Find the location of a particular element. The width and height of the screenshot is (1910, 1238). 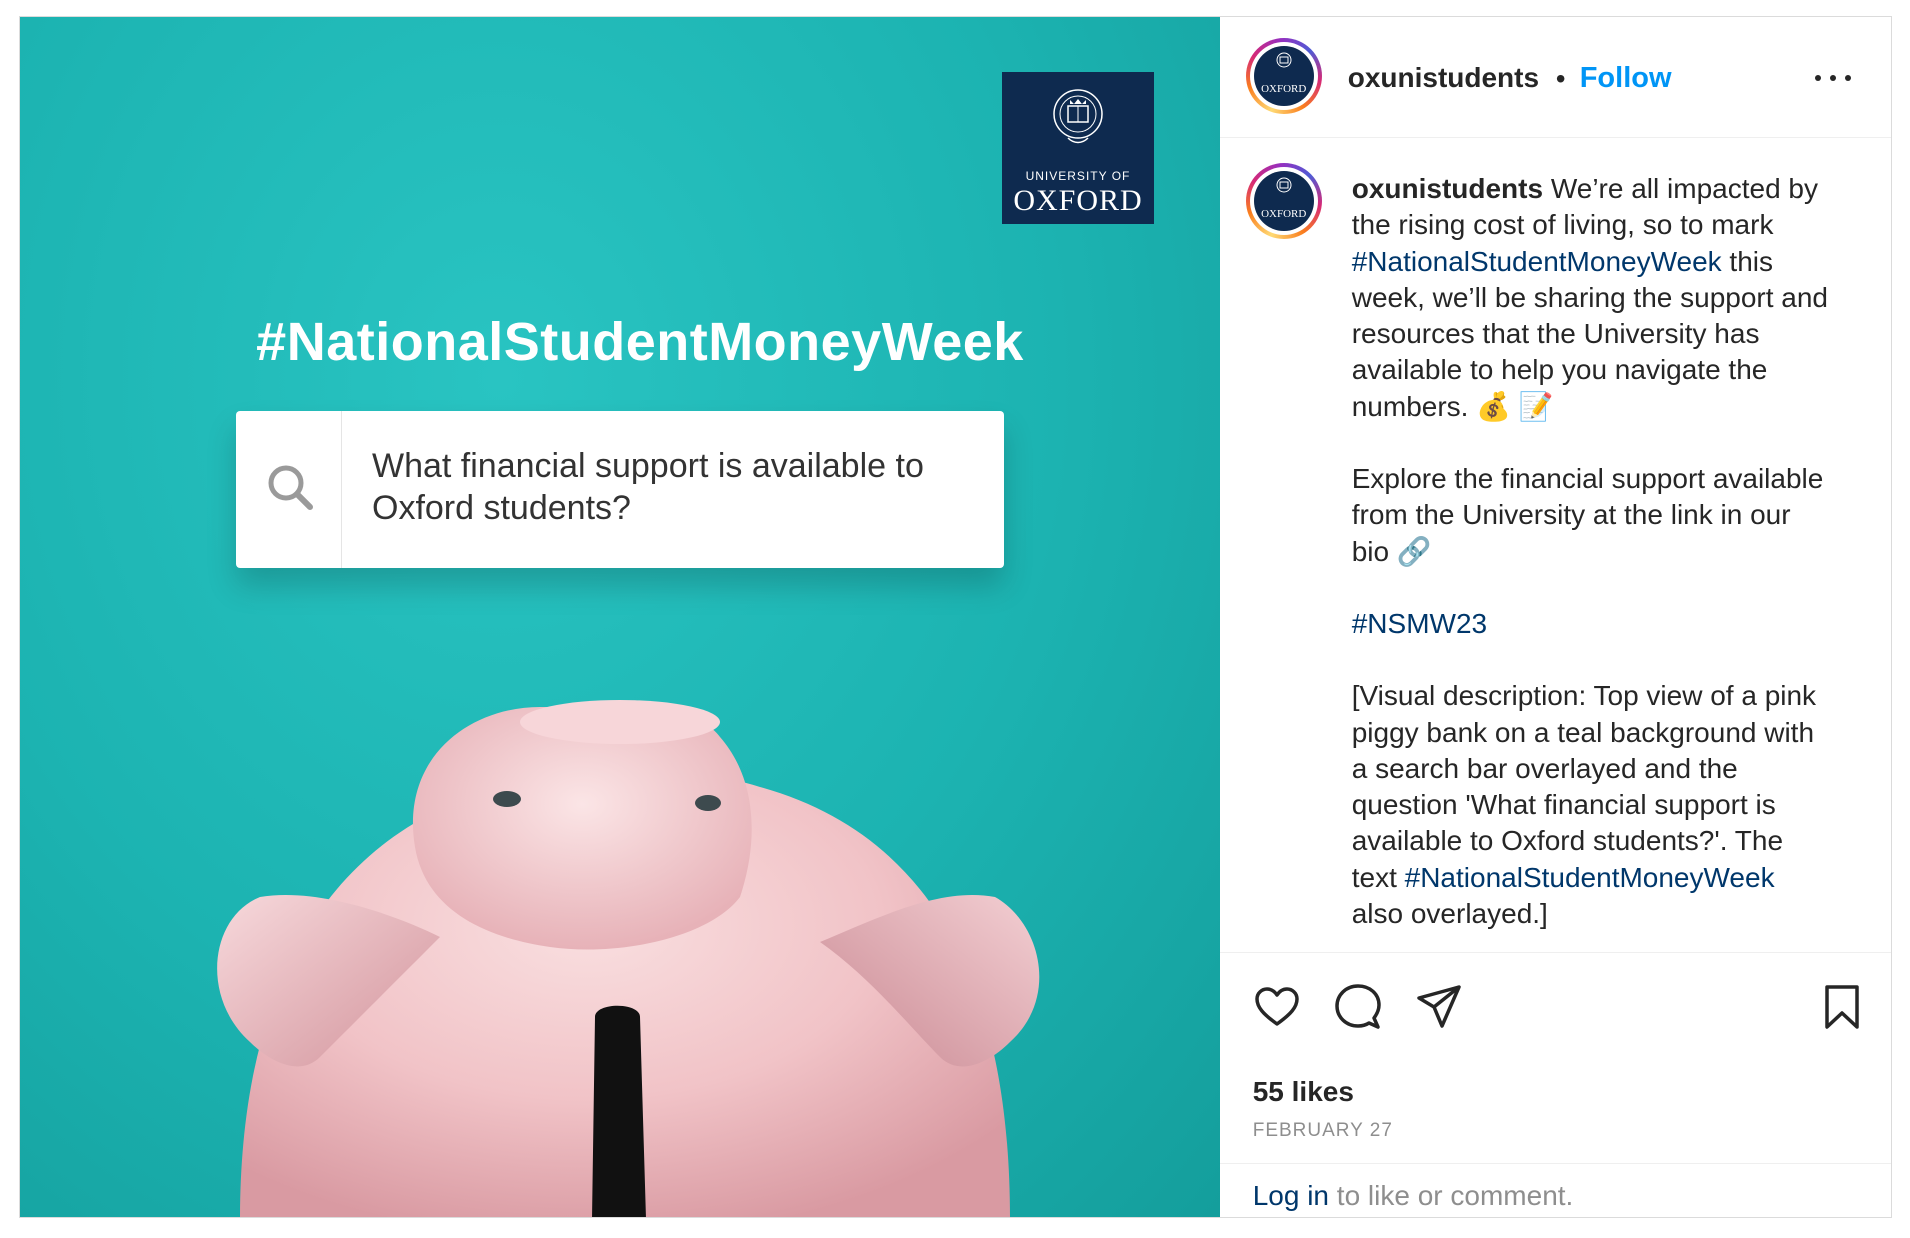

login-prompt-text: Log in to like or comment. is located at coordinates (1413, 1196).